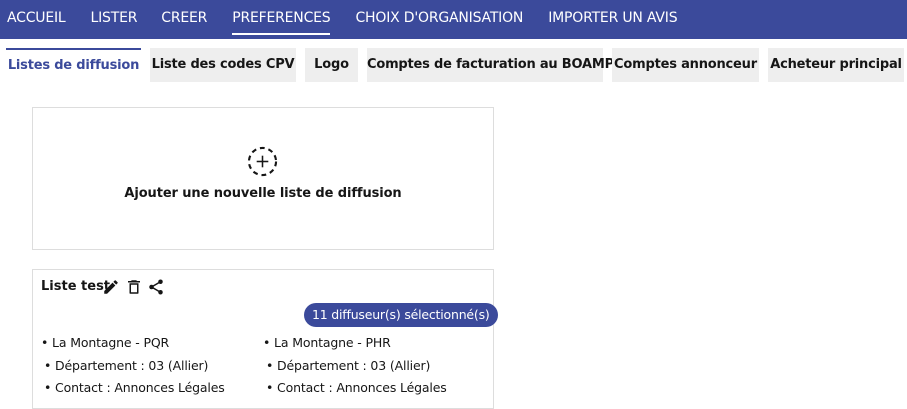 The width and height of the screenshot is (907, 409). I want to click on publisher-name: • La Montagne - PHR, so click(327, 342).